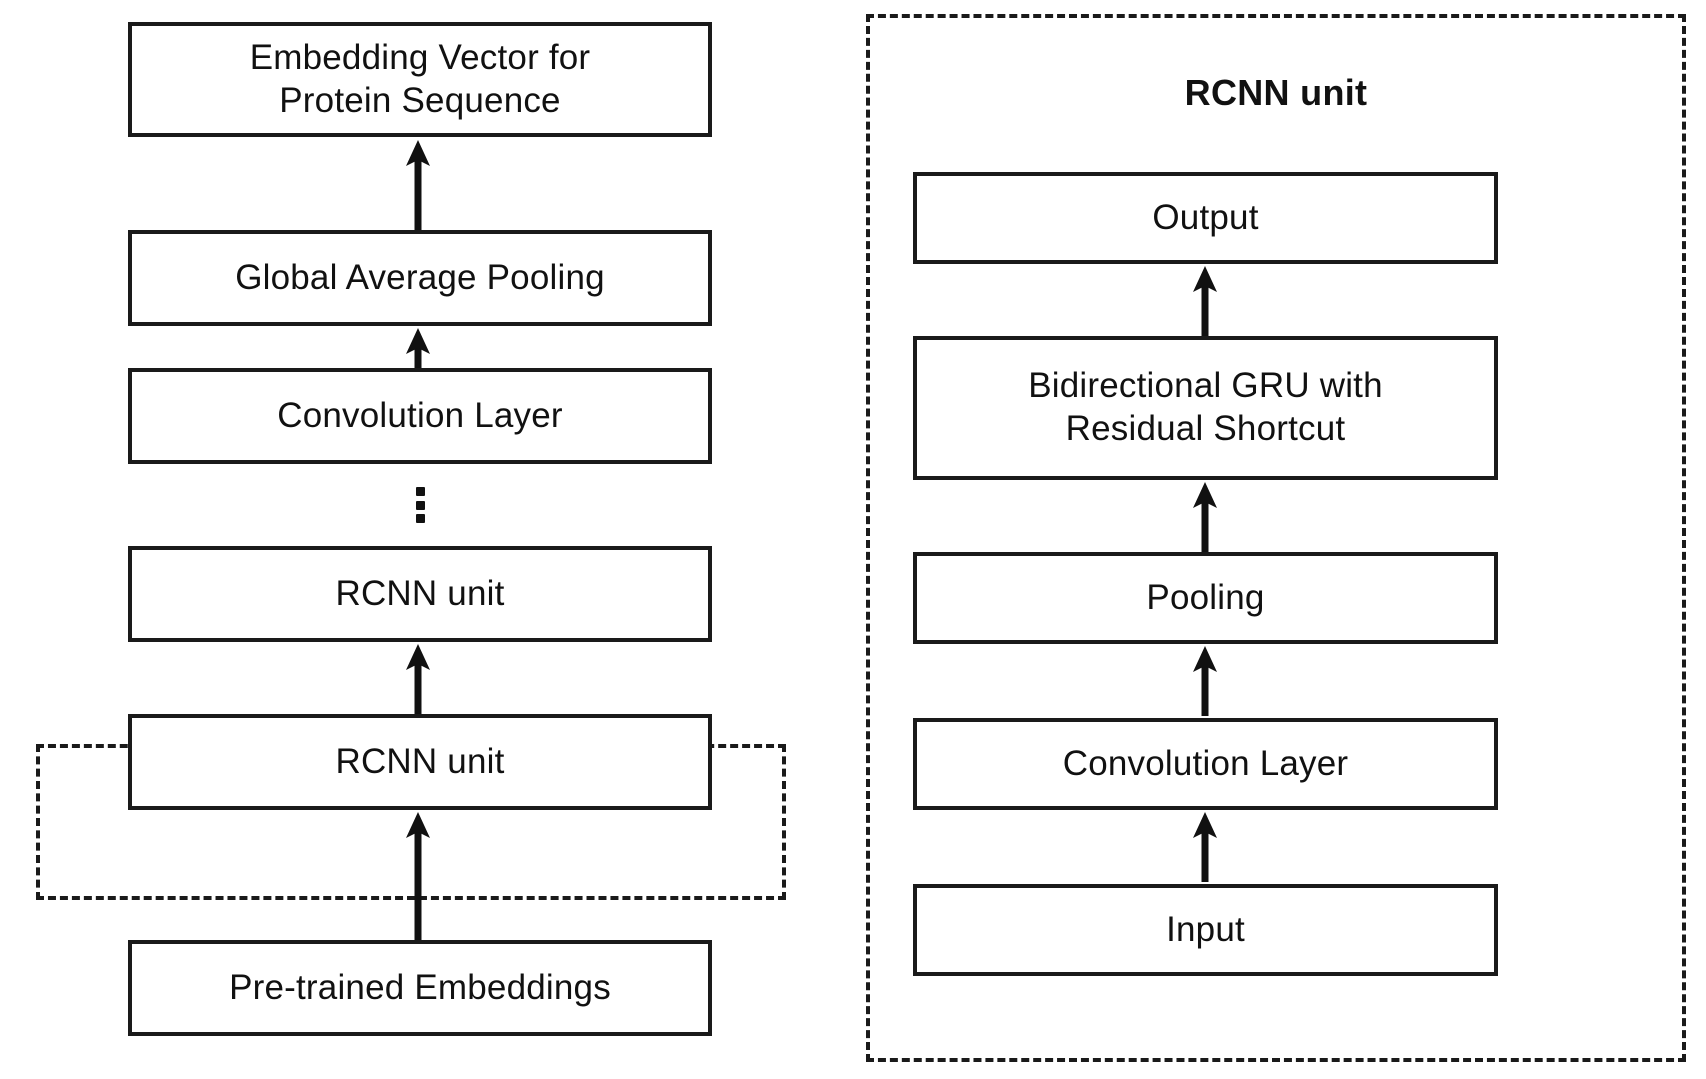  I want to click on arrow-gru-to-output, so click(1205, 303).